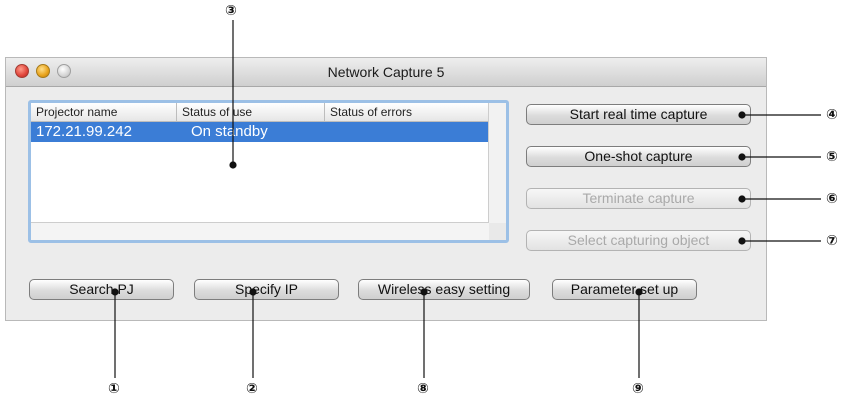 The image size is (852, 401). Describe the element at coordinates (832, 115) in the screenshot. I see `callout-4: ④` at that location.